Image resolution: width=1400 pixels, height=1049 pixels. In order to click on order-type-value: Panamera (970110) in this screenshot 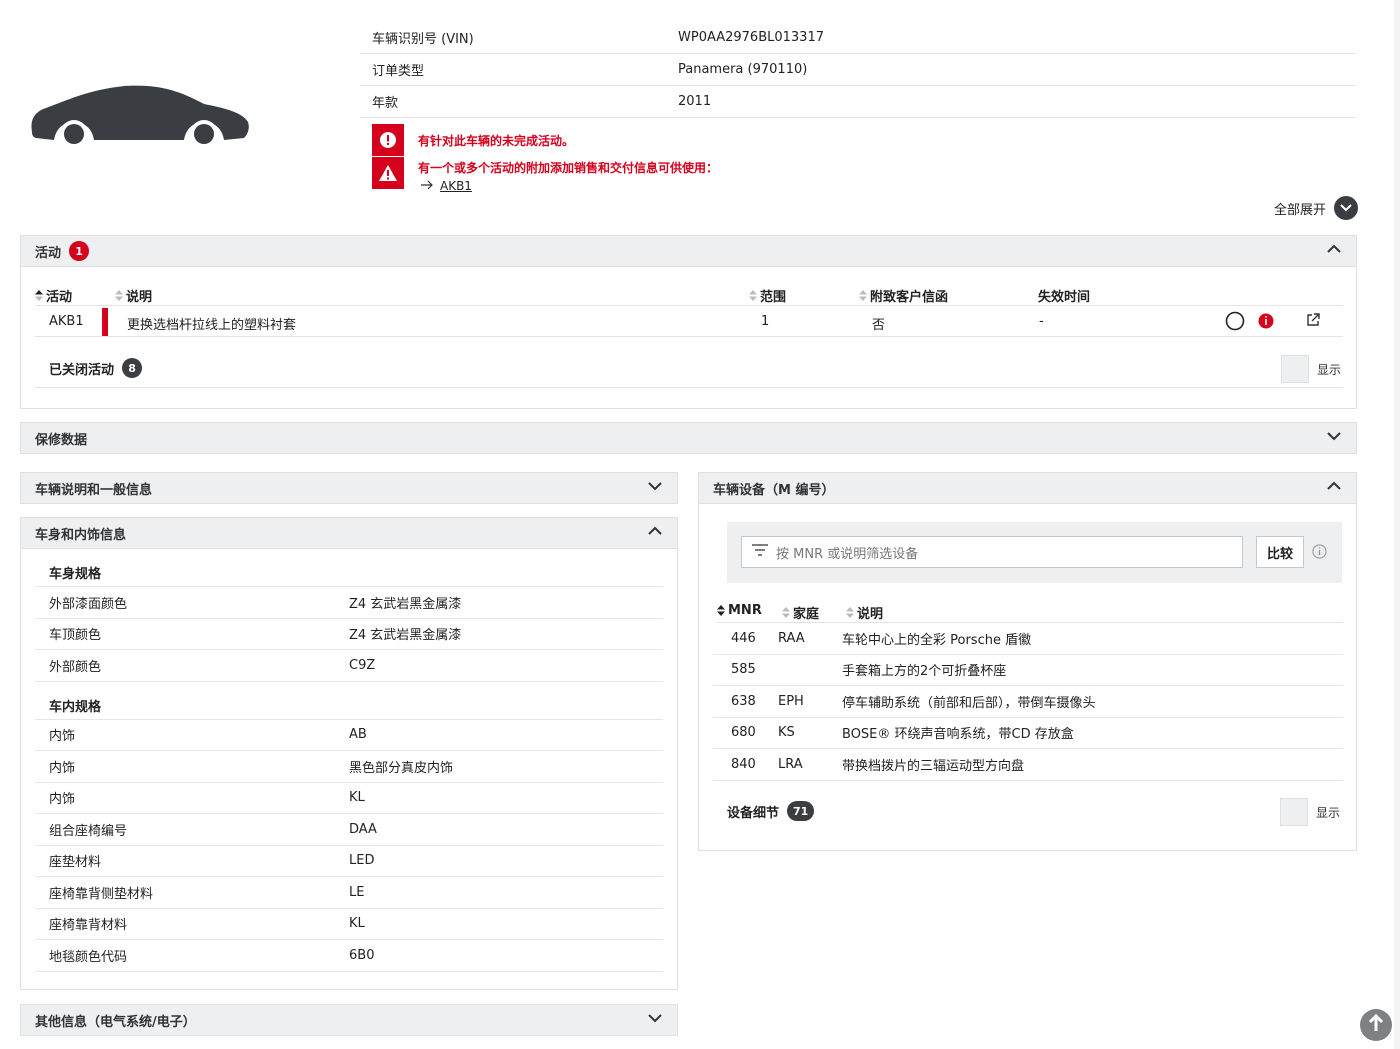, I will do `click(743, 69)`.